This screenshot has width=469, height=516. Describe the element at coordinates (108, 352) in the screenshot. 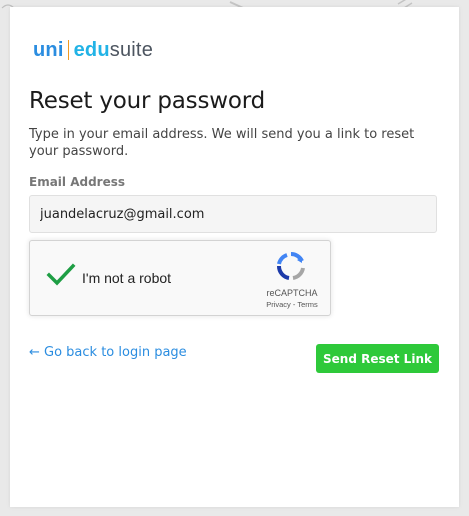

I see `back-to-login-link: ← Go back to login page` at that location.